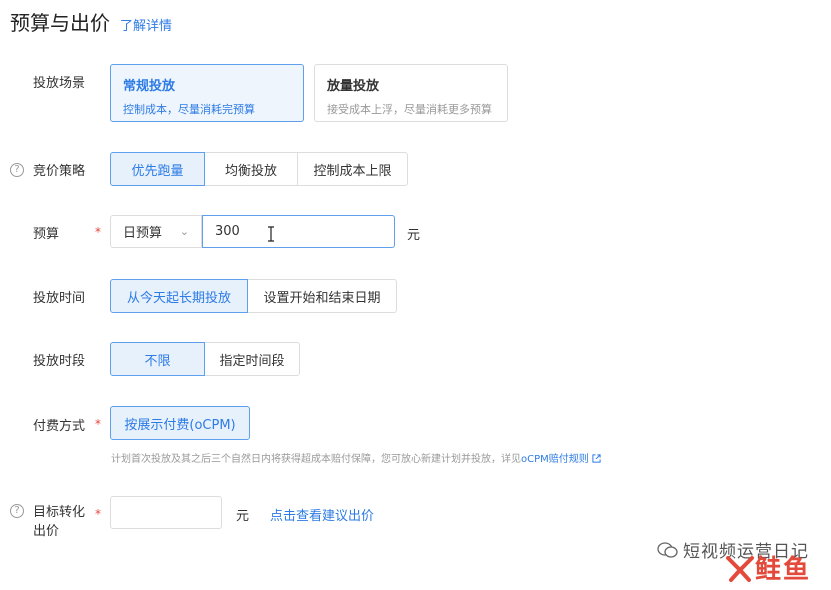 Image resolution: width=831 pixels, height=590 pixels. I want to click on budget-label: 预算, so click(46, 234).